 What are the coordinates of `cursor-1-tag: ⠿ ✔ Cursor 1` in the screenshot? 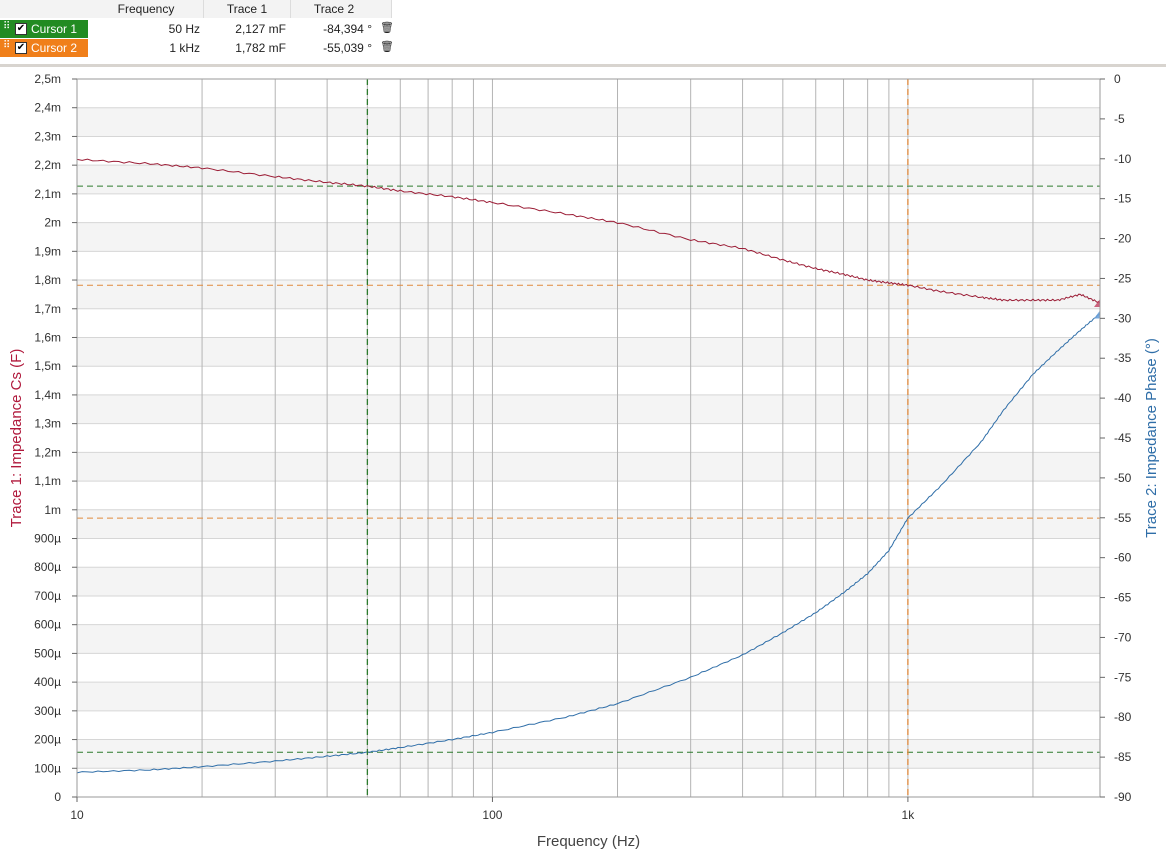 It's located at (44, 29).